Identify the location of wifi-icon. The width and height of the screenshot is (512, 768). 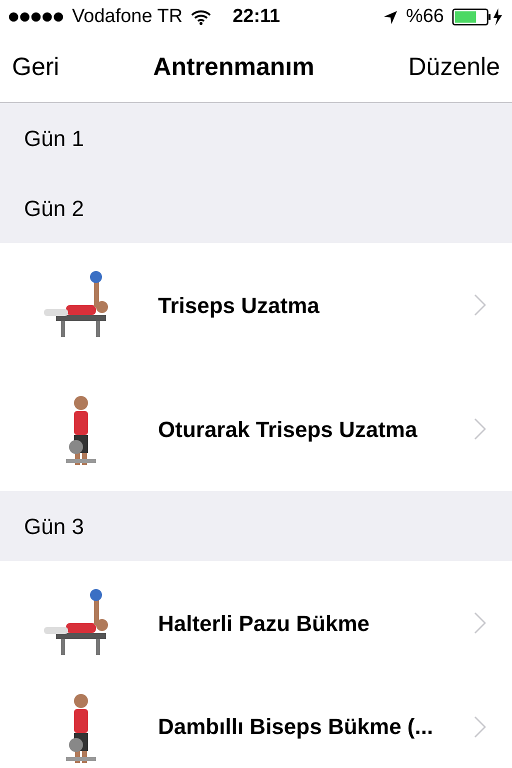
(200, 17).